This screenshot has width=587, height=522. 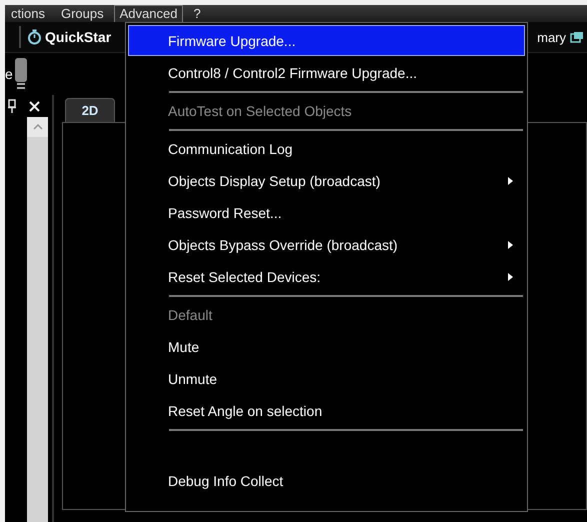 I want to click on menu-item: Mute, so click(x=326, y=347).